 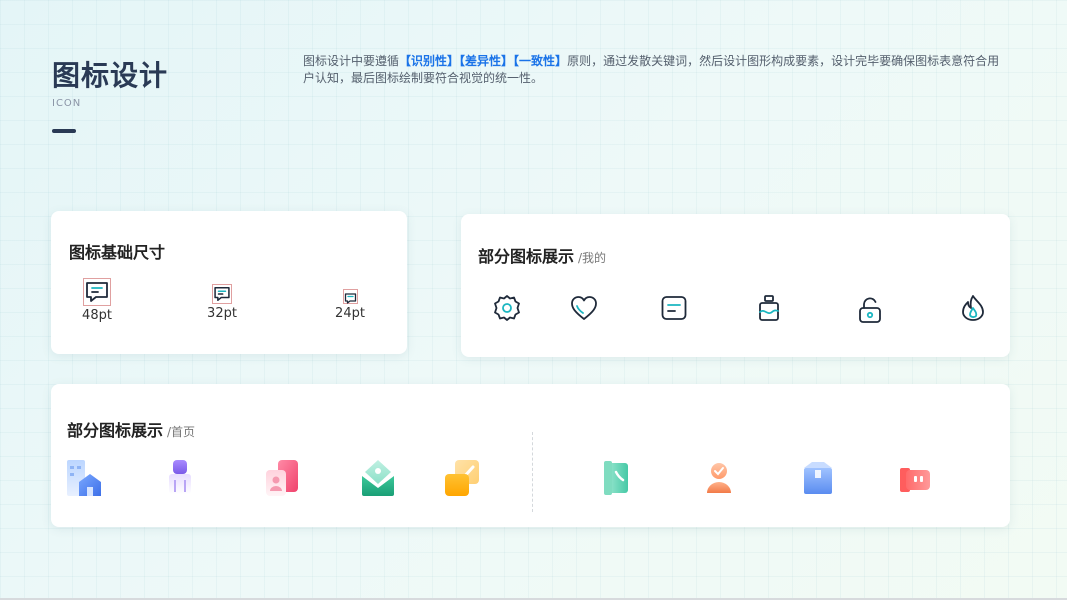 What do you see at coordinates (719, 478) in the screenshot?
I see `user-badge-icon` at bounding box center [719, 478].